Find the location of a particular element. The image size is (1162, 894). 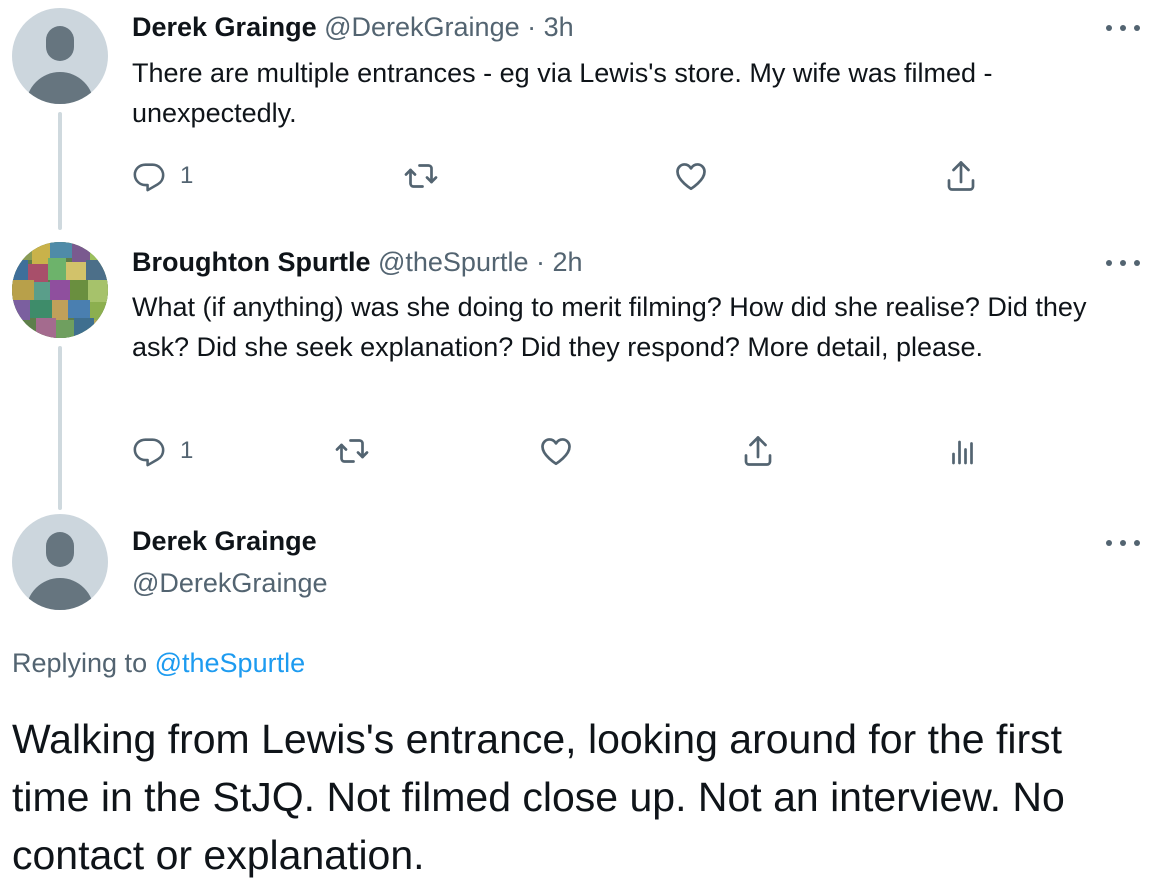

tweet-header: Derek Grainge @DerekGrainge · 3h is located at coordinates (353, 27).